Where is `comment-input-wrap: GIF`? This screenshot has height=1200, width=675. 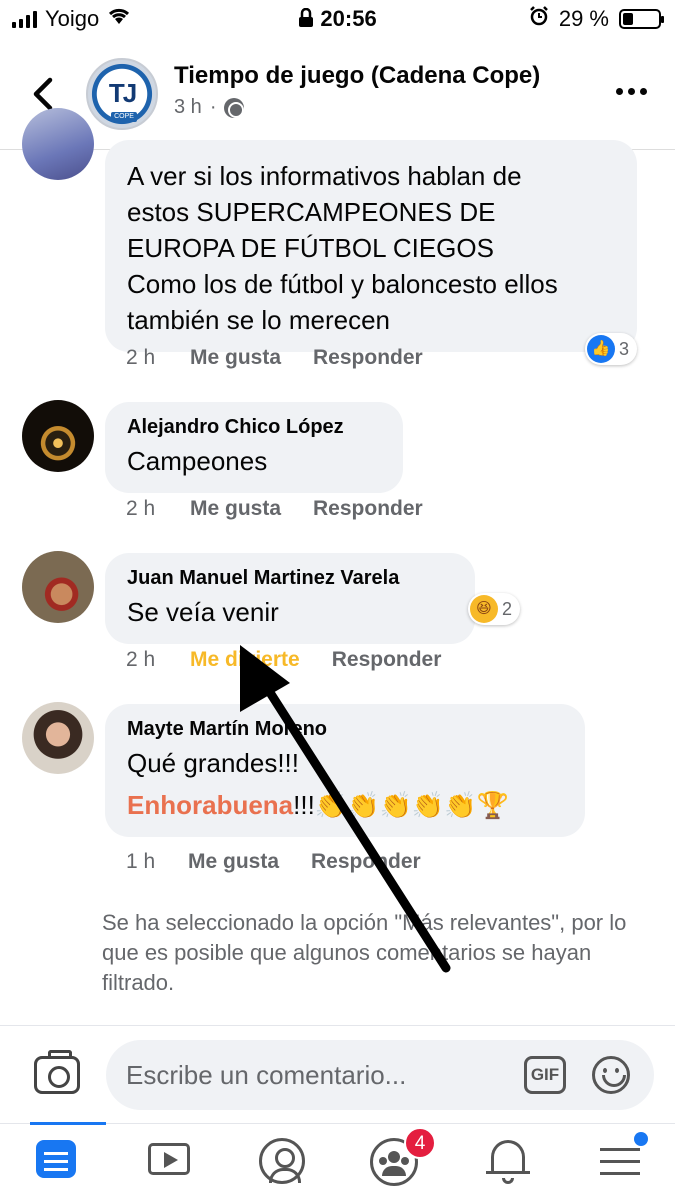 comment-input-wrap: GIF is located at coordinates (380, 1075).